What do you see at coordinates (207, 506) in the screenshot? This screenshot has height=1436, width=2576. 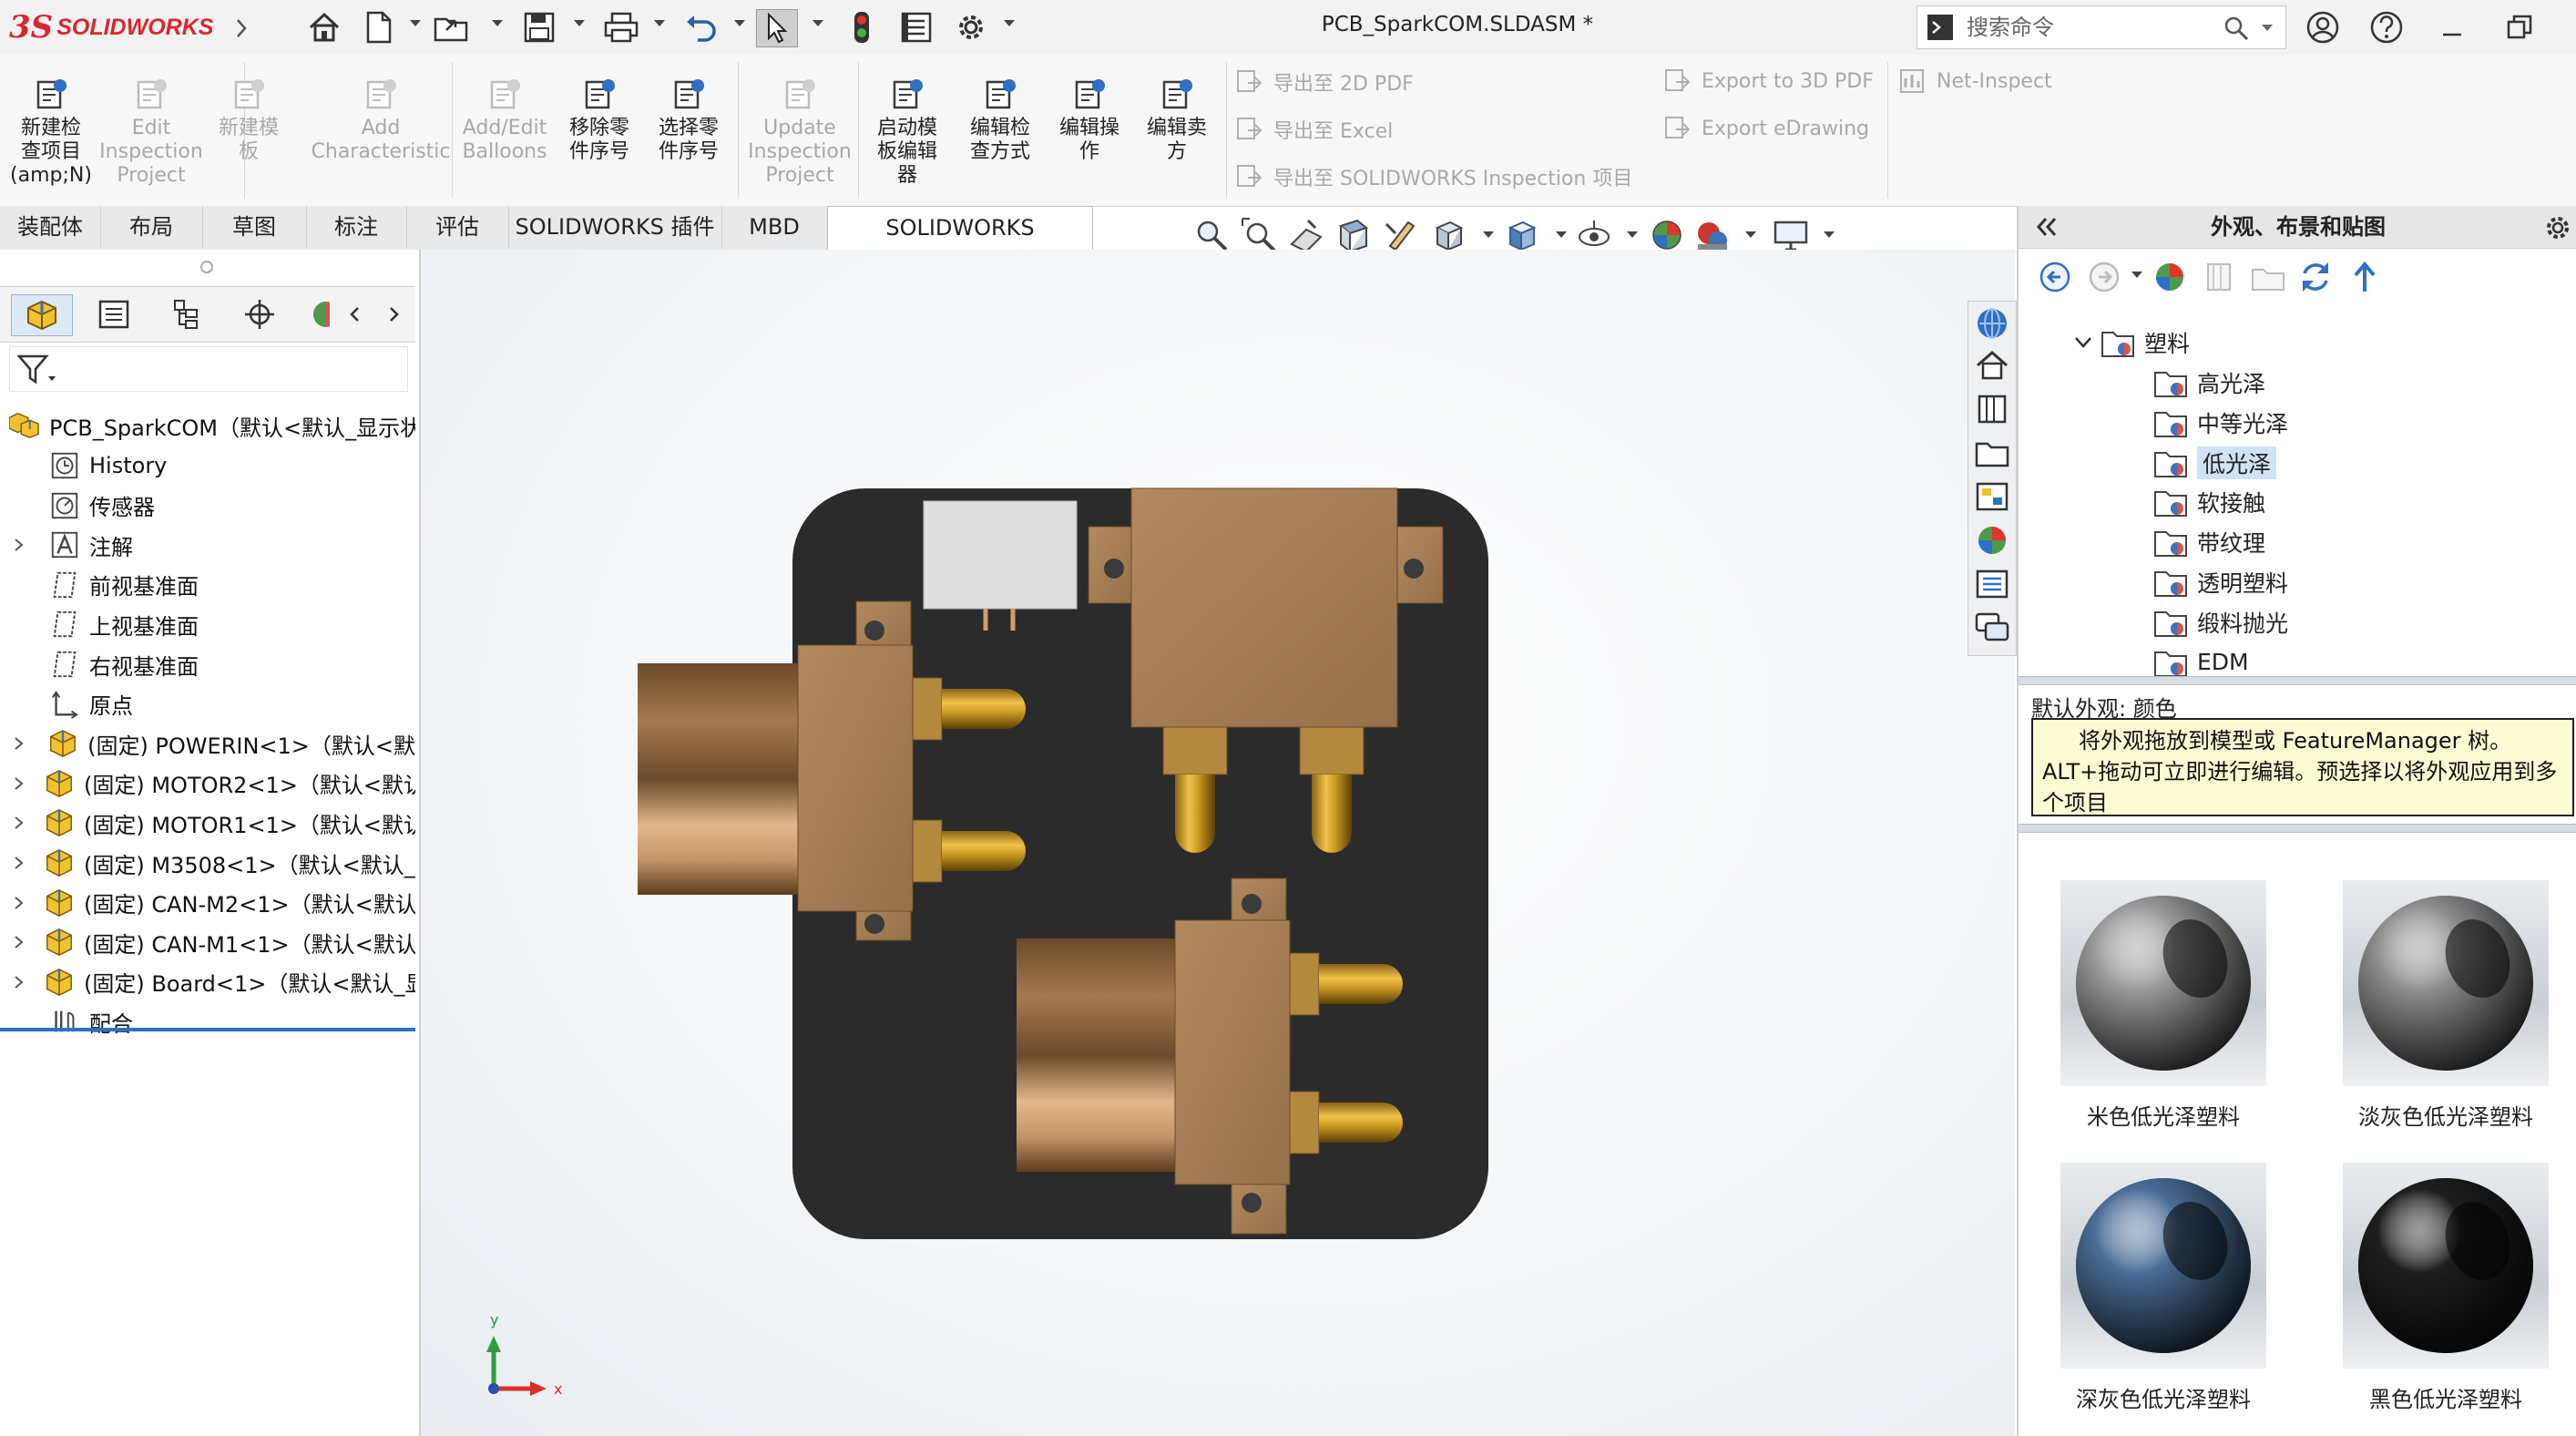 I see `tree-item: 传感器` at bounding box center [207, 506].